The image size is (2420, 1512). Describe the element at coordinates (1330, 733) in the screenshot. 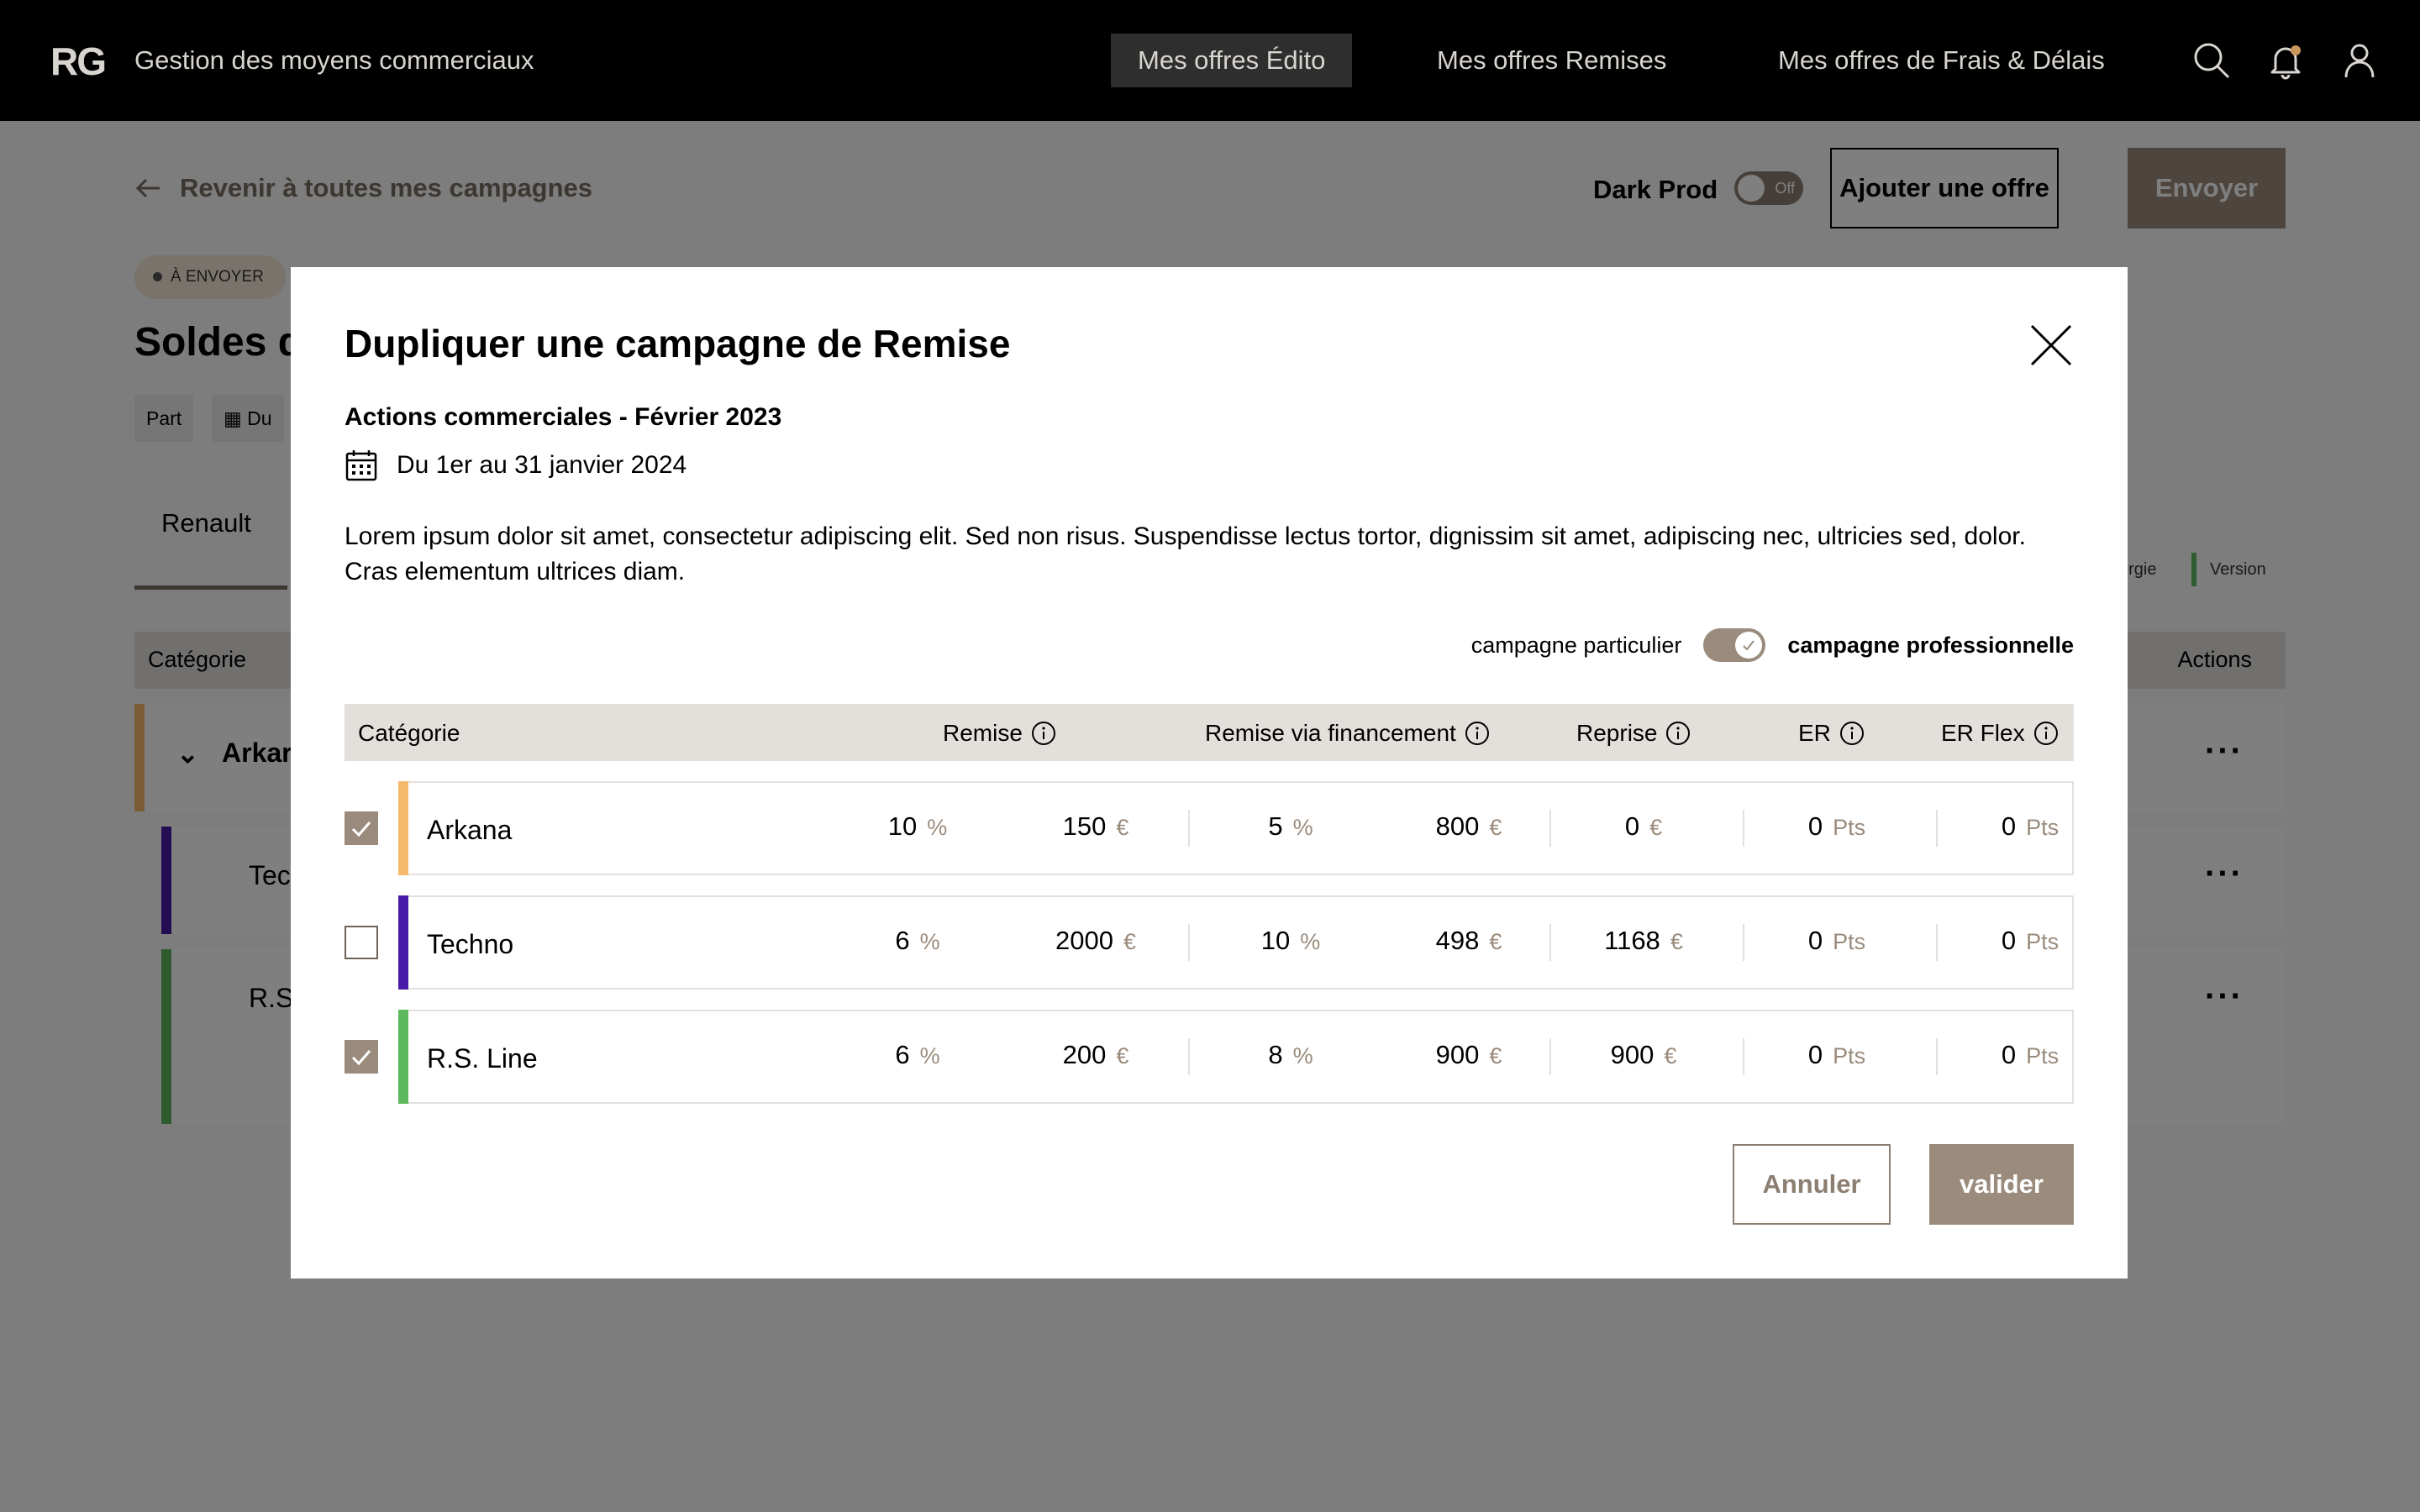

I see `header-remise-financement-label: Remise via financement` at that location.